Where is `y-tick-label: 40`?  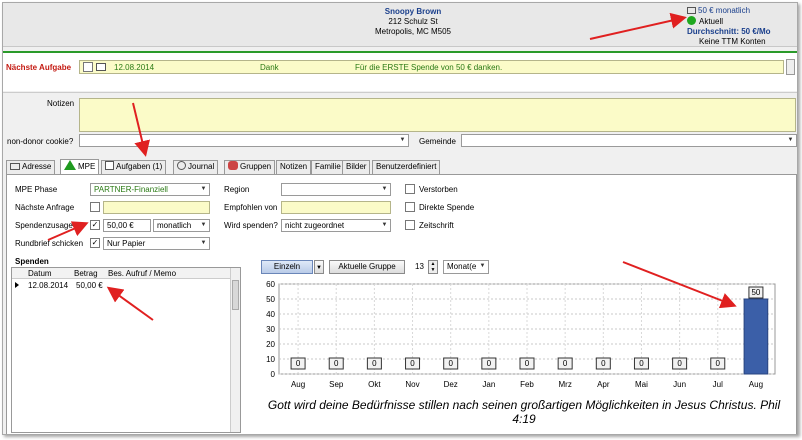
y-tick-label: 40 is located at coordinates (270, 314).